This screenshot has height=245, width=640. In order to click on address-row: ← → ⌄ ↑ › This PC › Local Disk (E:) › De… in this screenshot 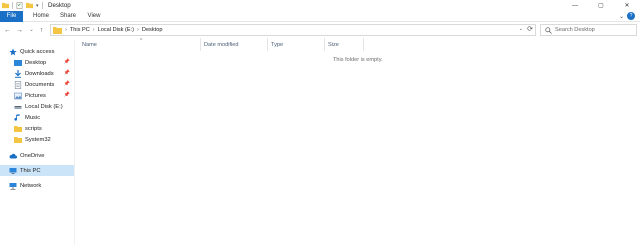, I will do `click(320, 30)`.